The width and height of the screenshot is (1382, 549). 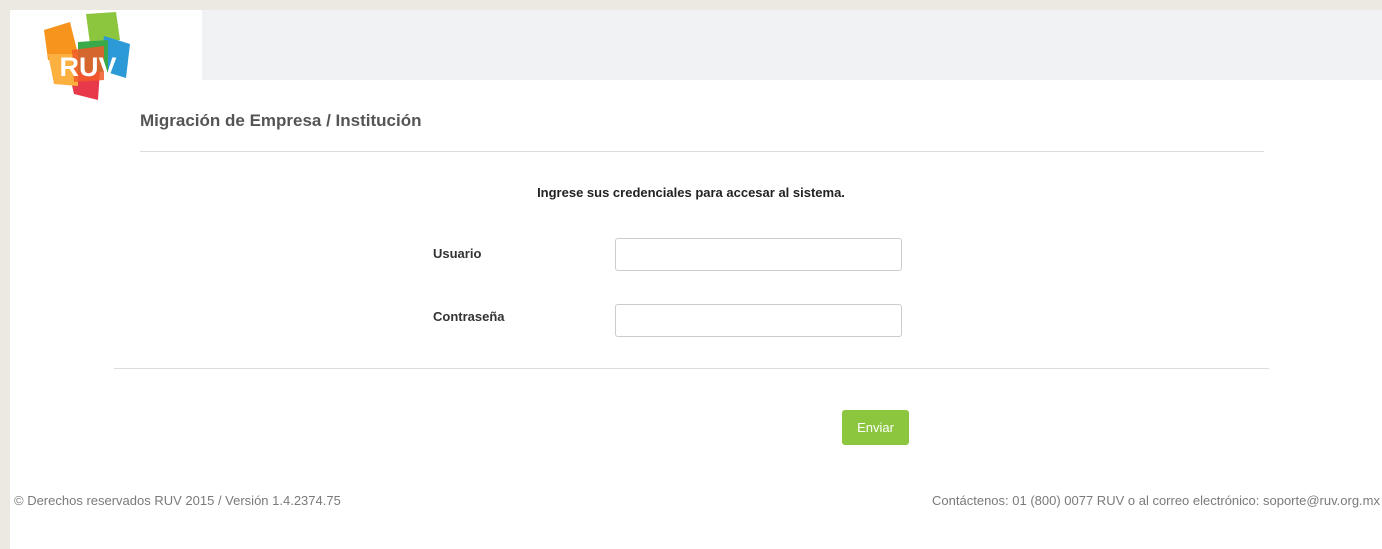 I want to click on ruv-logo-icon: RUV, so click(x=87, y=56).